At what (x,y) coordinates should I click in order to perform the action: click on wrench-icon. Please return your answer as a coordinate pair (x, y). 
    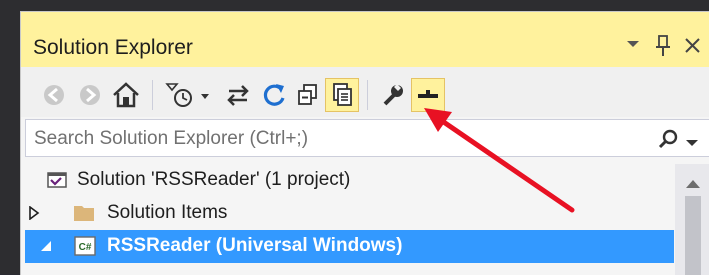
    Looking at the image, I should click on (392, 95).